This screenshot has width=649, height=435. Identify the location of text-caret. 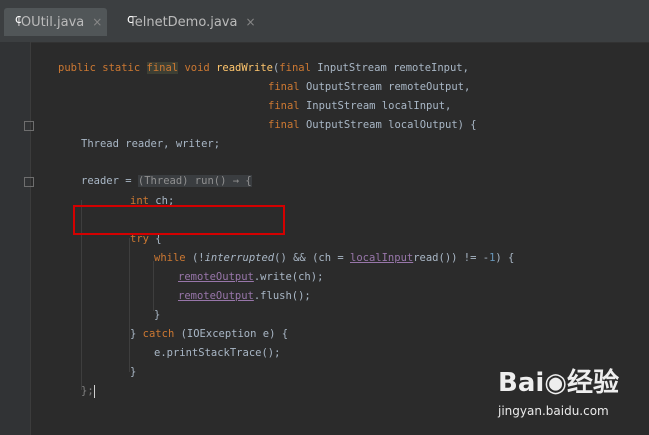
(94, 391).